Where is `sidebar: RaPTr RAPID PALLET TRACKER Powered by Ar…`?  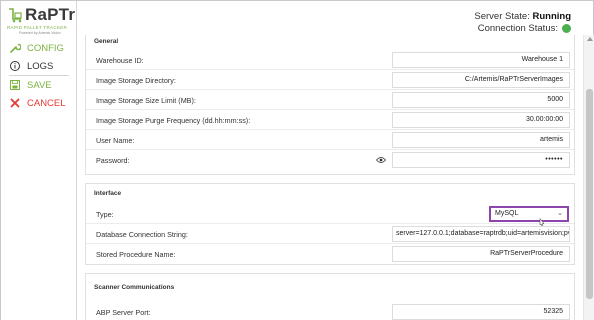
sidebar: RaPTr RAPID PALLET TRACKER Powered by Ar… is located at coordinates (39, 160).